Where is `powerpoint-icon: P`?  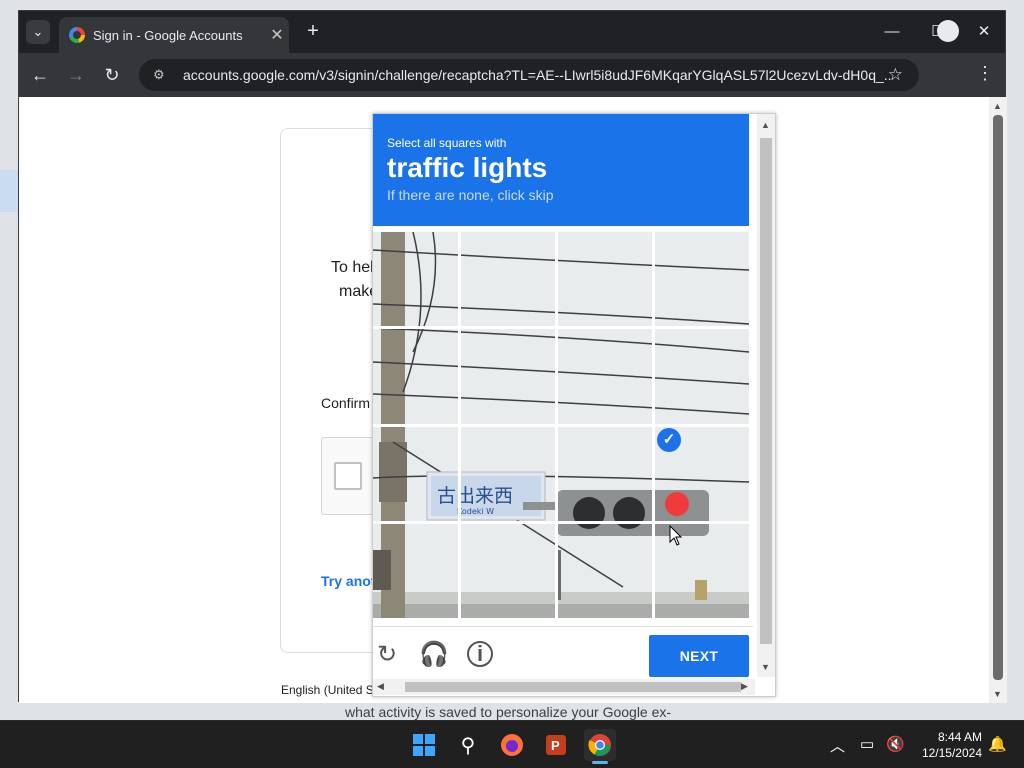
powerpoint-icon: P is located at coordinates (556, 745).